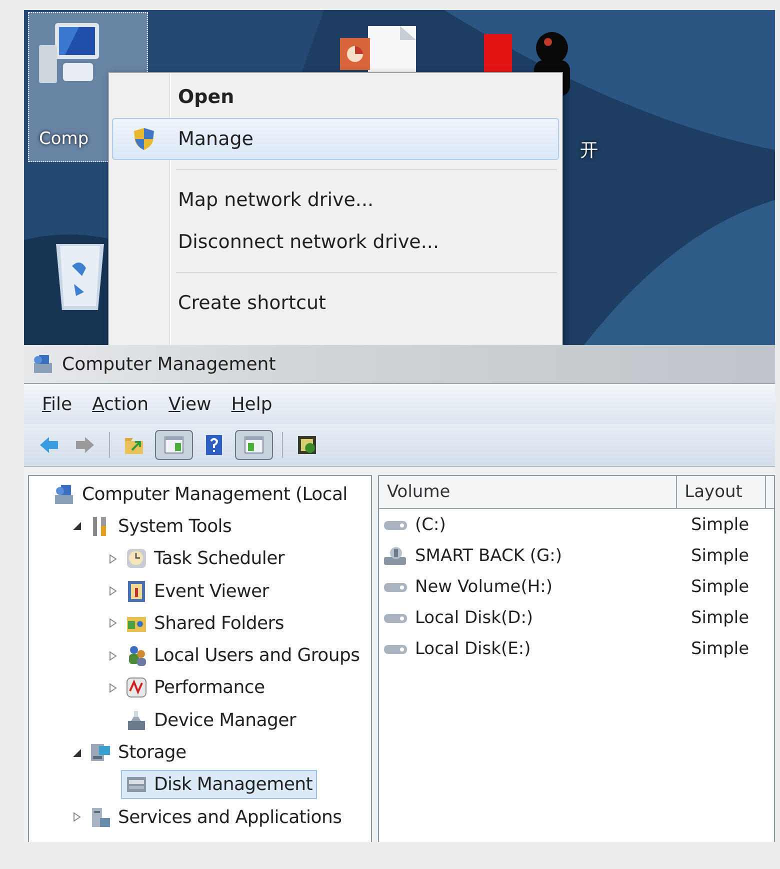  What do you see at coordinates (335, 139) in the screenshot?
I see `menu-item: Manage` at bounding box center [335, 139].